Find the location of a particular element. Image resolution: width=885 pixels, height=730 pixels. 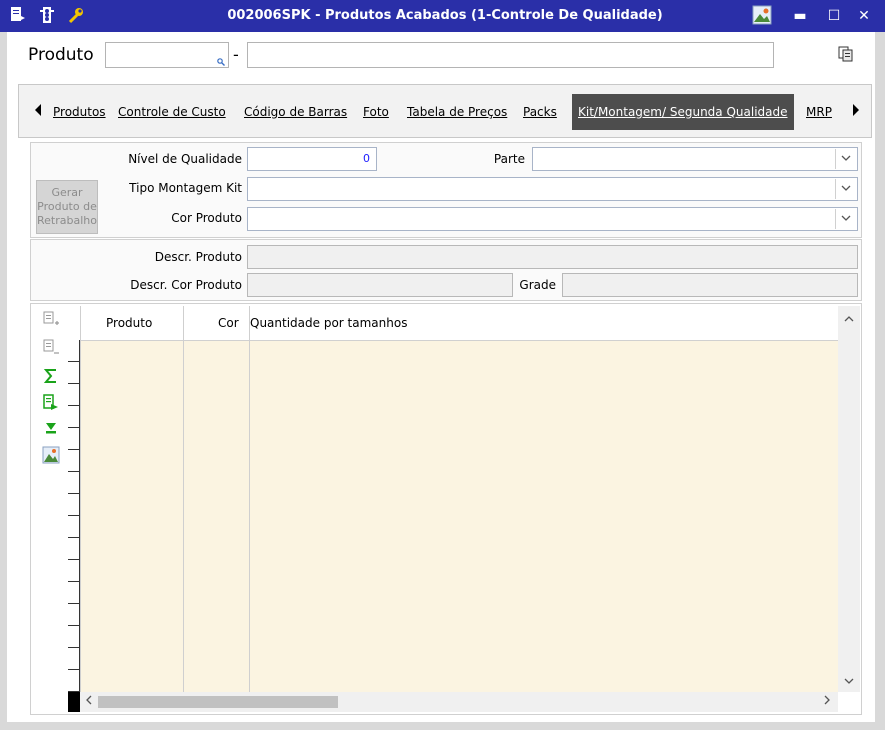

produto-label: Produto is located at coordinates (61, 55).